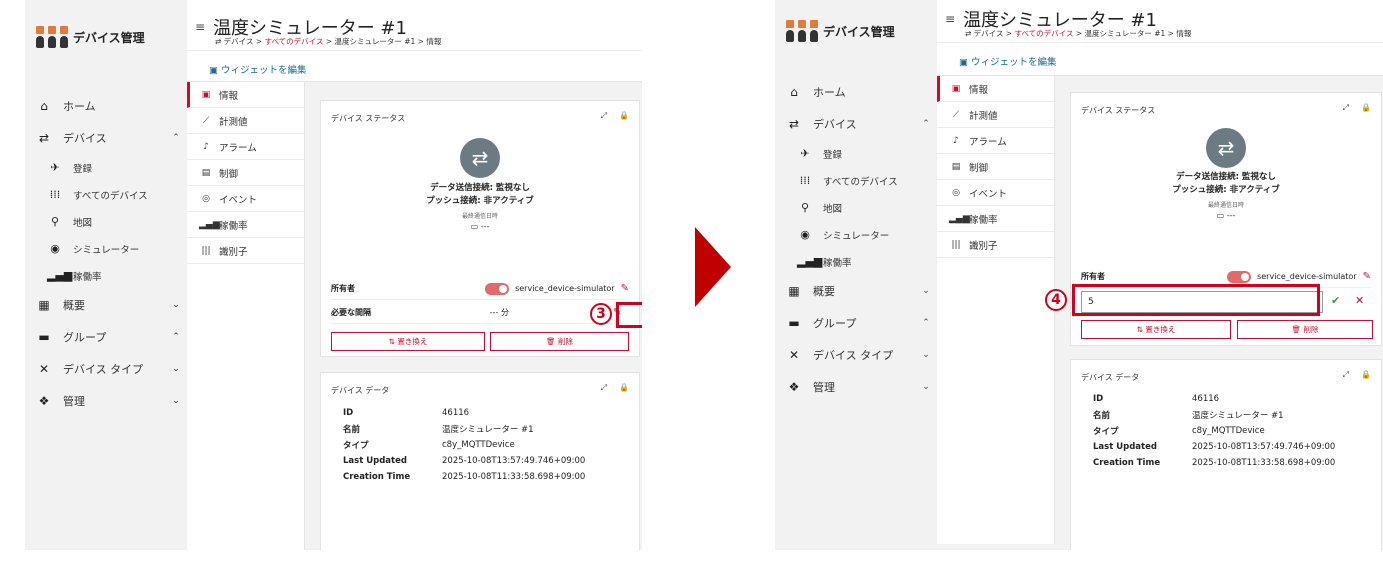 The image size is (1383, 580). What do you see at coordinates (983, 116) in the screenshot?
I see `tab-label: 計測値` at bounding box center [983, 116].